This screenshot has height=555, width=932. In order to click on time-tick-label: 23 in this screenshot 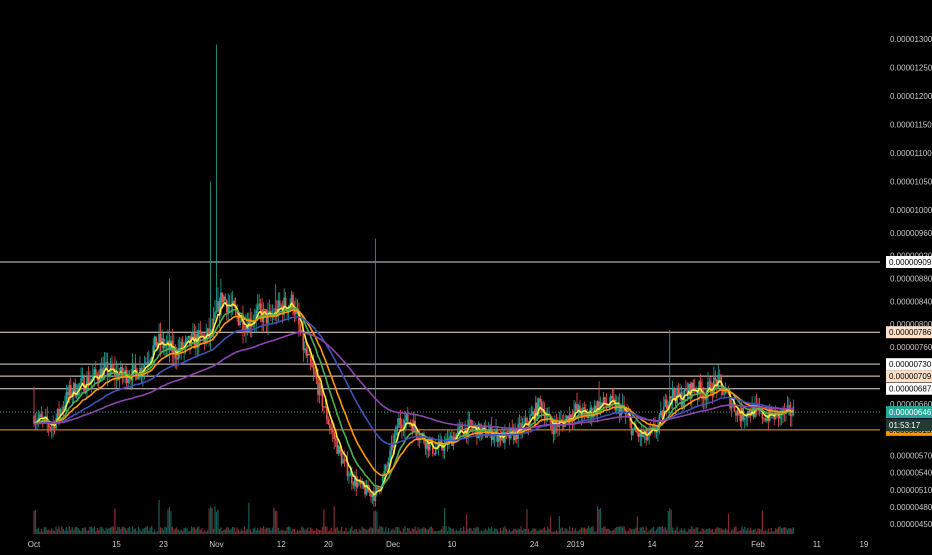, I will do `click(163, 544)`.